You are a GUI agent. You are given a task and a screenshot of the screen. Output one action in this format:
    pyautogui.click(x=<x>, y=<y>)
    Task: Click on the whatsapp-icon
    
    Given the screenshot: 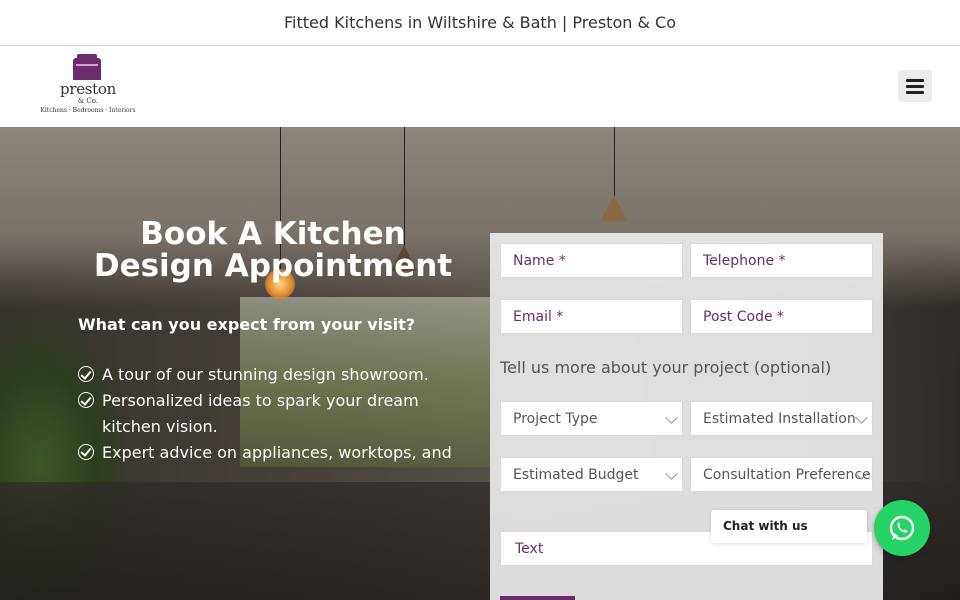 What is the action you would take?
    pyautogui.click(x=902, y=528)
    